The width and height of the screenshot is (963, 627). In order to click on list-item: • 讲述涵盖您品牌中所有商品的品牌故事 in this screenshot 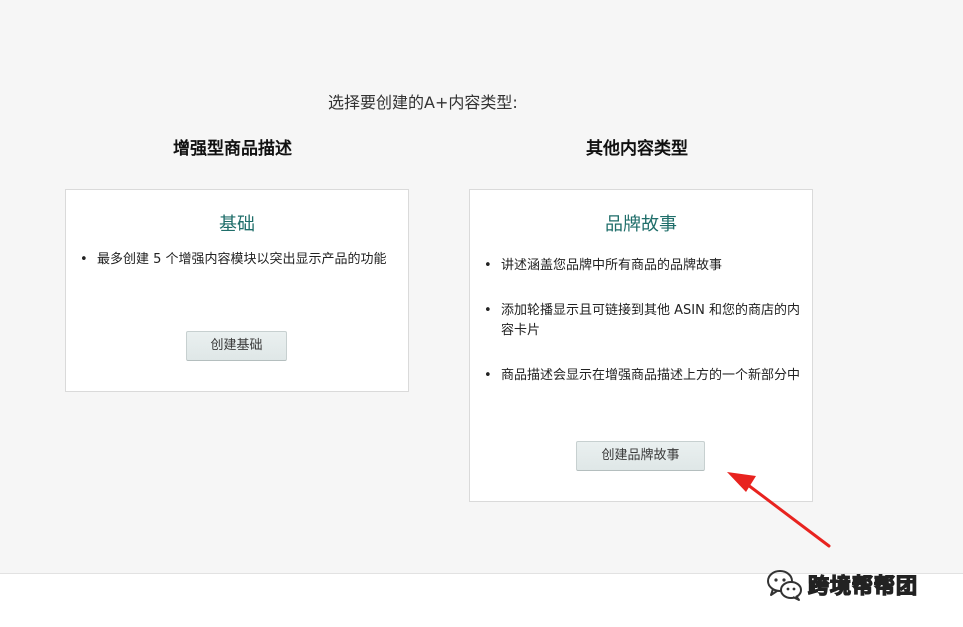, I will do `click(643, 266)`.